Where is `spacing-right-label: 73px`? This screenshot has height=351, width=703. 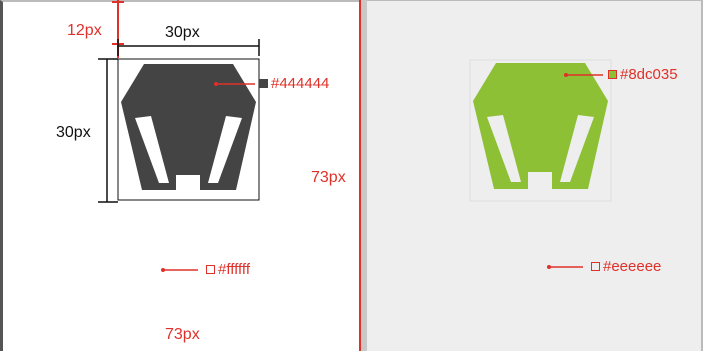 spacing-right-label: 73px is located at coordinates (328, 177).